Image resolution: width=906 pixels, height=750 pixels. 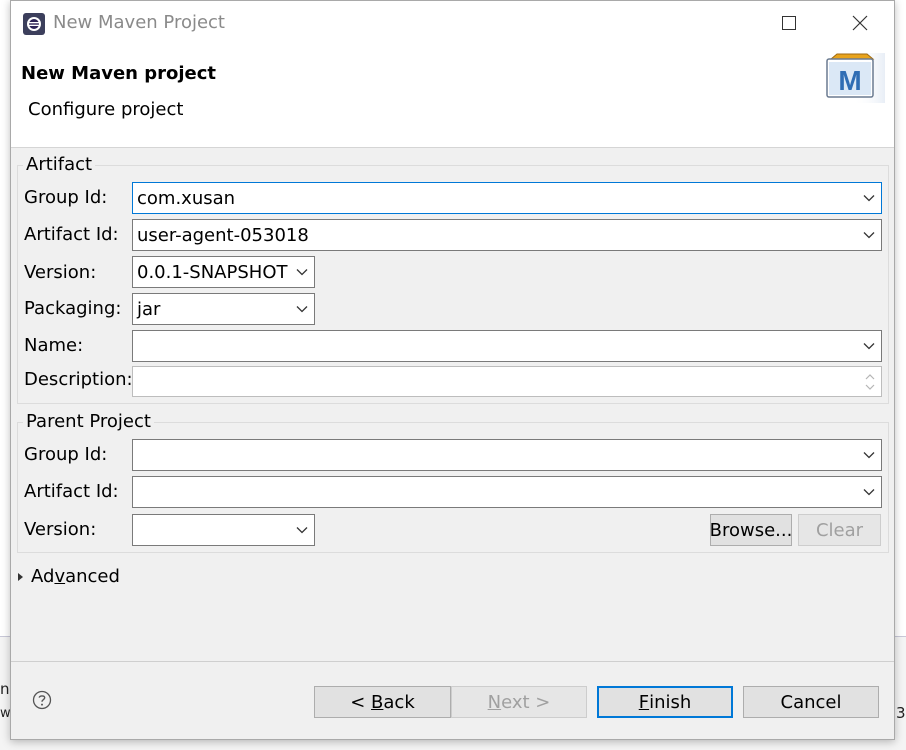 I want to click on version-combo: 0.0.1-SNAPSHOT, so click(x=223, y=272).